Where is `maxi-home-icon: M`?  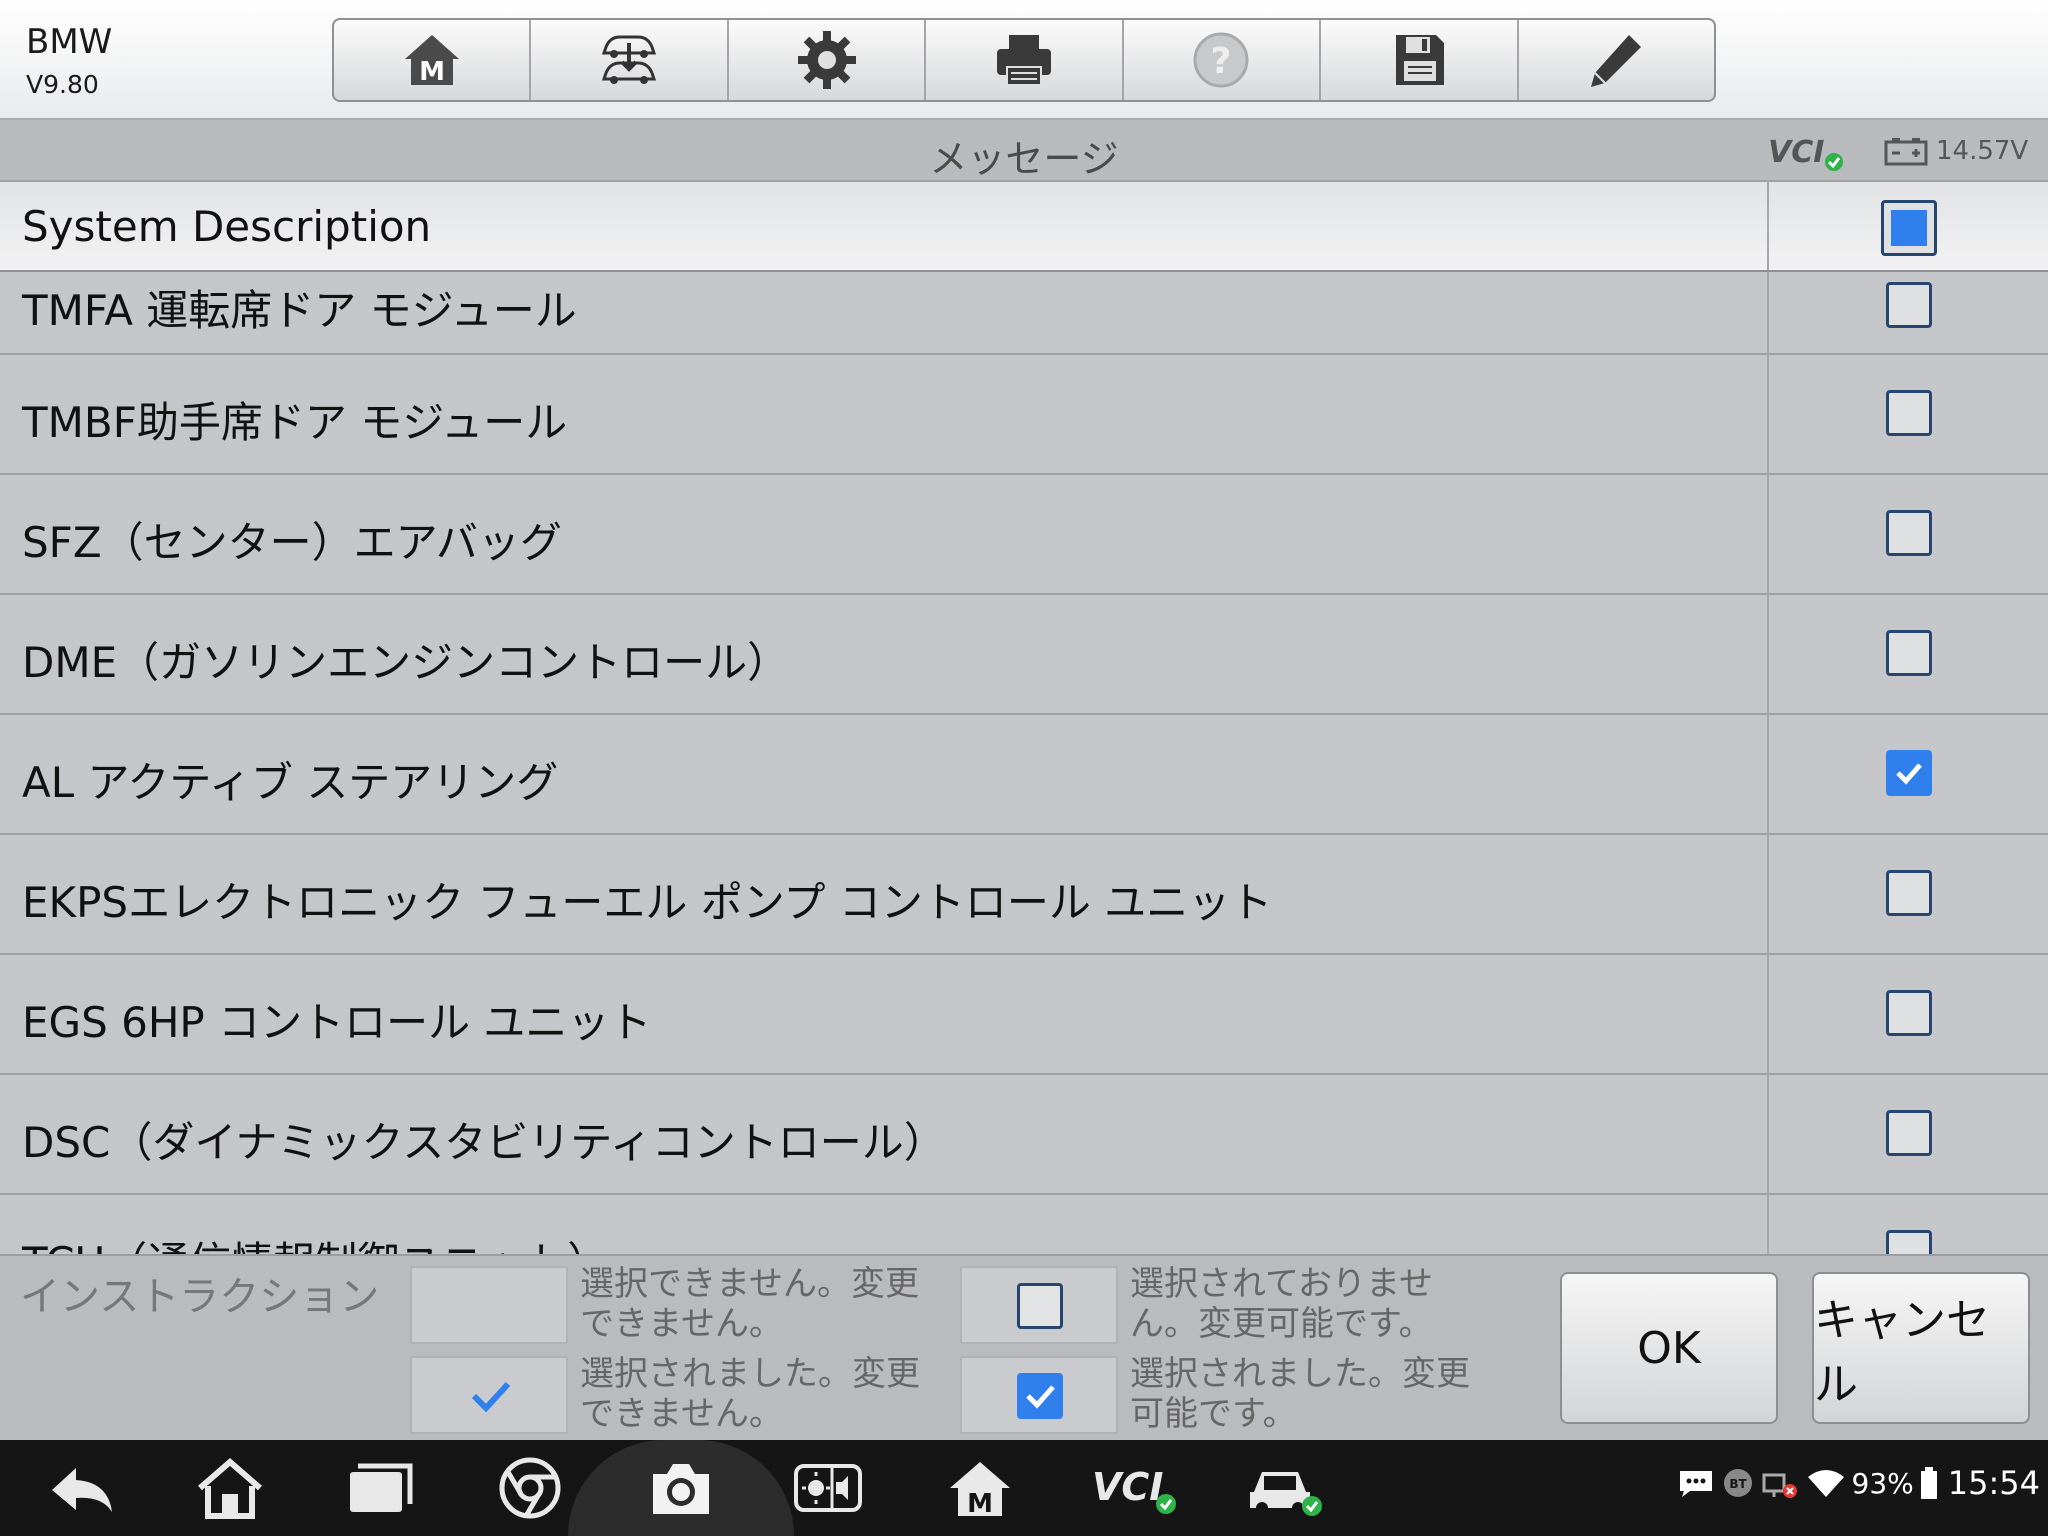 maxi-home-icon: M is located at coordinates (980, 1490).